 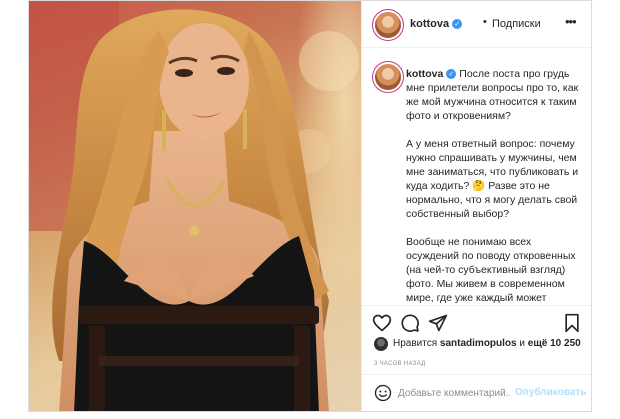 I want to click on likes-prefix: Нравится, so click(x=415, y=343).